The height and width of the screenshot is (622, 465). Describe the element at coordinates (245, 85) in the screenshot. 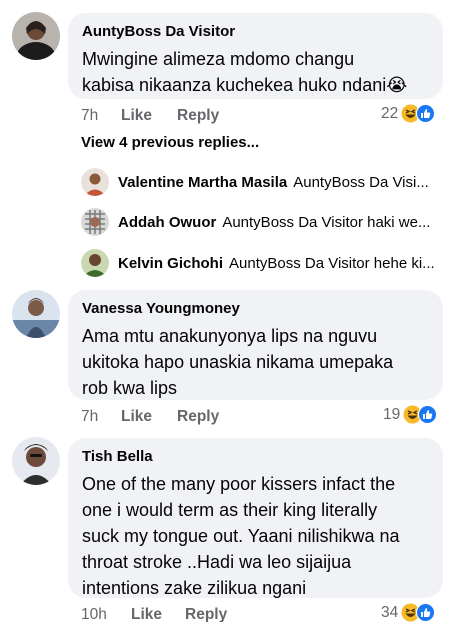

I see `comment-text-line: kabisa nikaanza kuchekea huko ndani😭` at that location.